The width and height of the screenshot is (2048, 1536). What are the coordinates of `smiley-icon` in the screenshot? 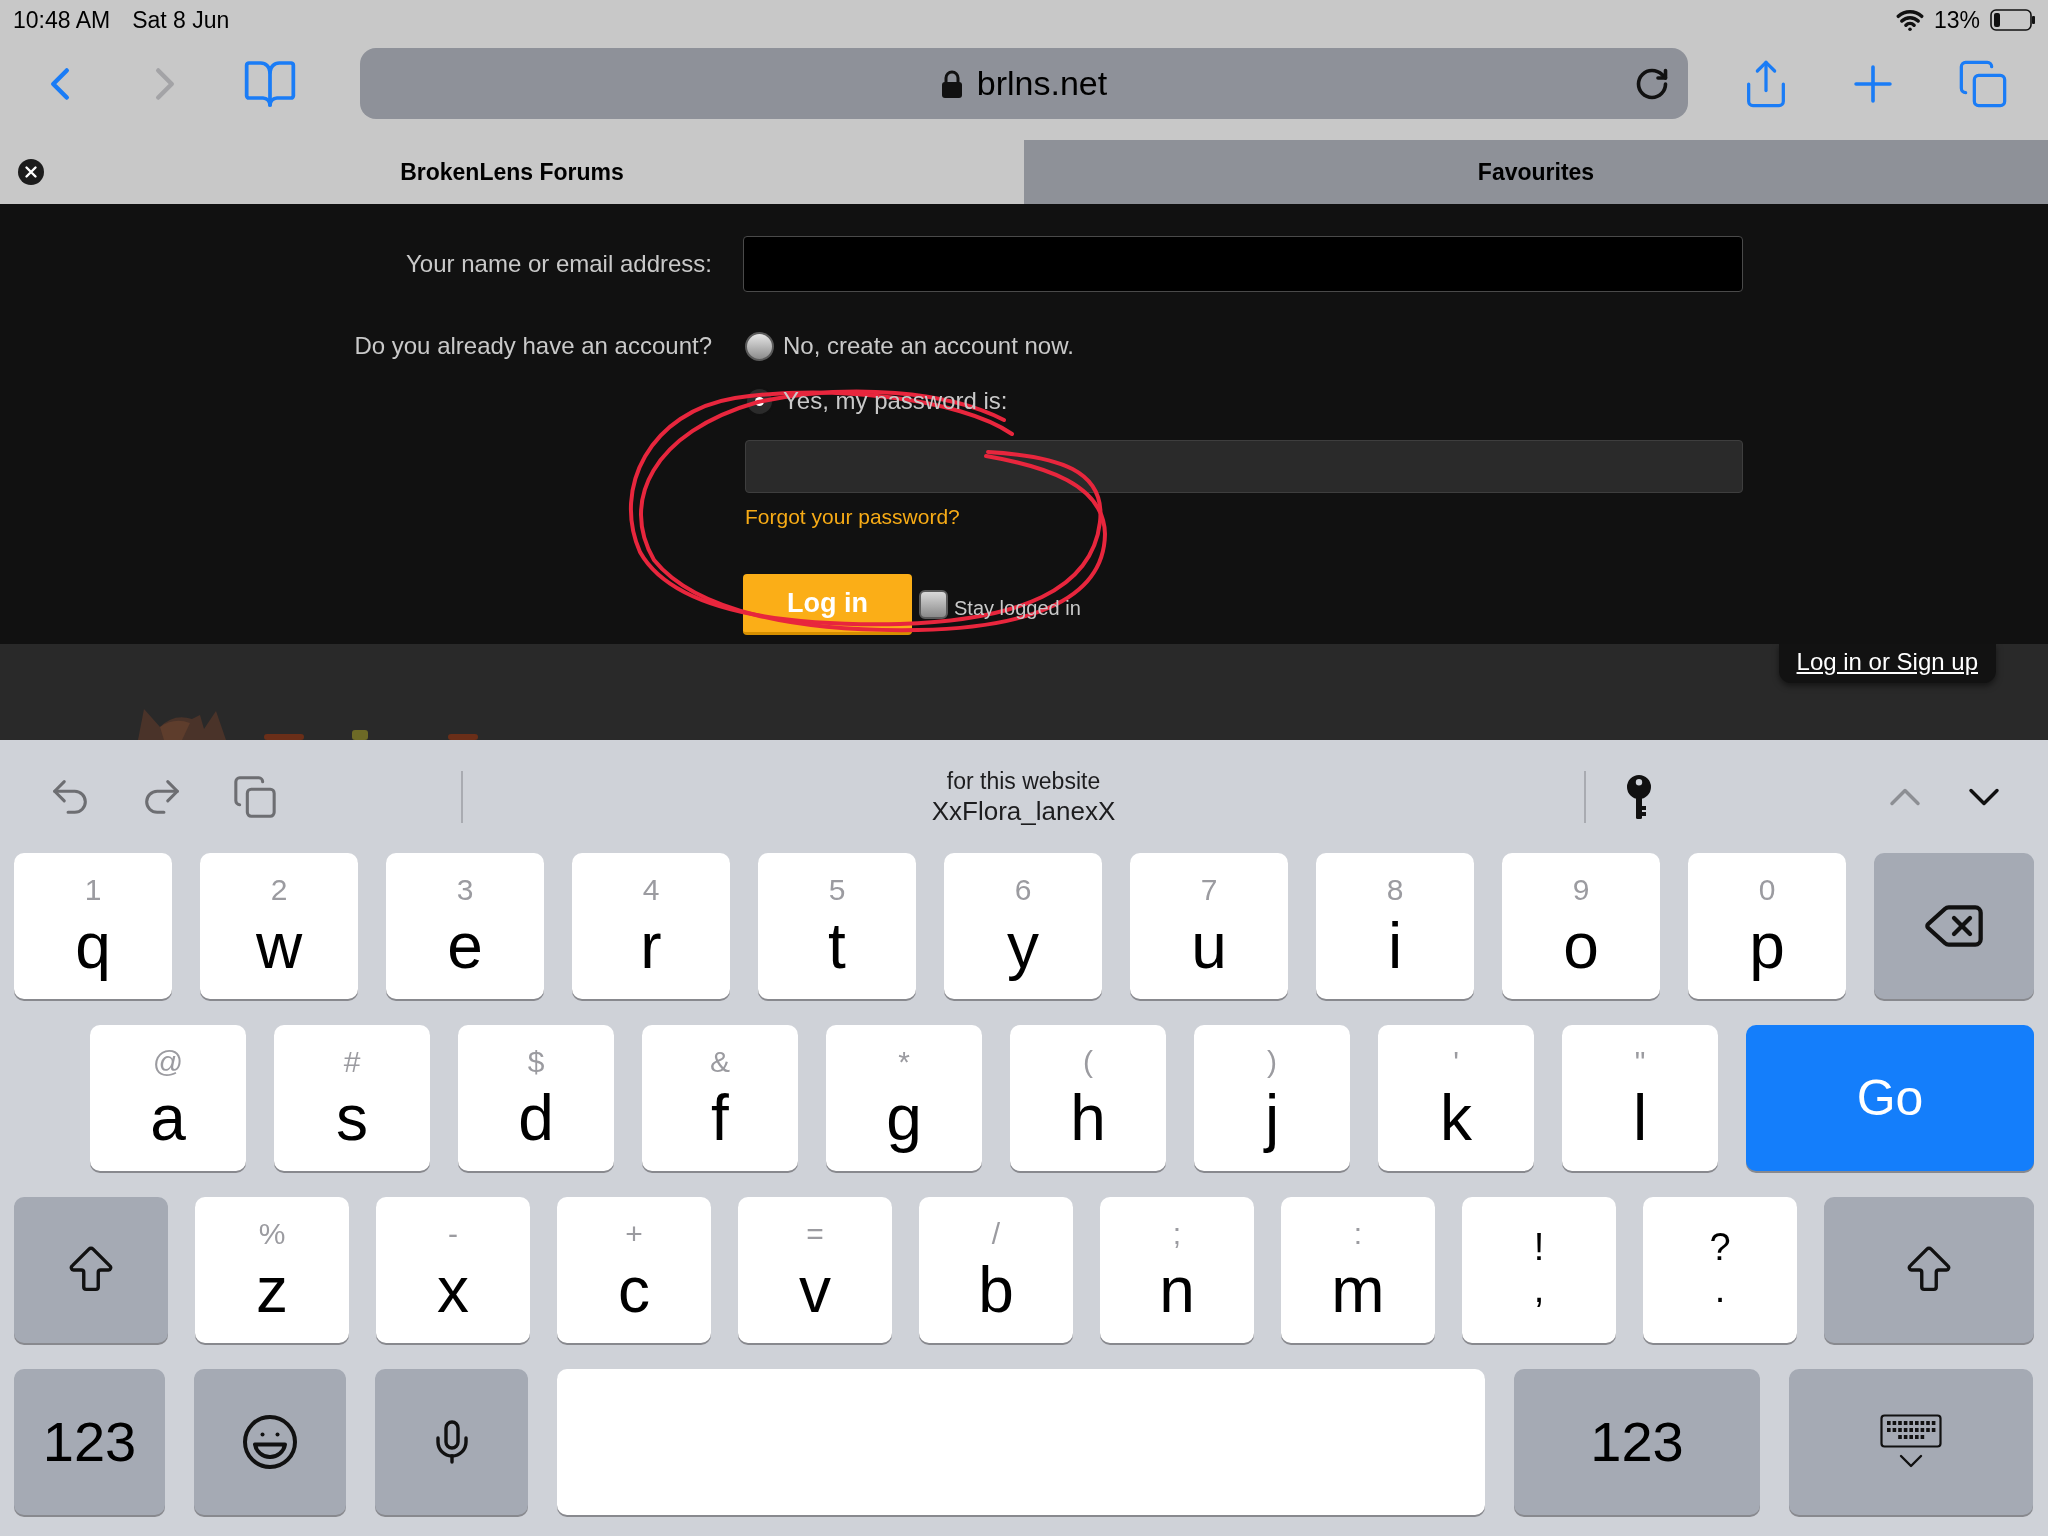 It's located at (270, 1442).